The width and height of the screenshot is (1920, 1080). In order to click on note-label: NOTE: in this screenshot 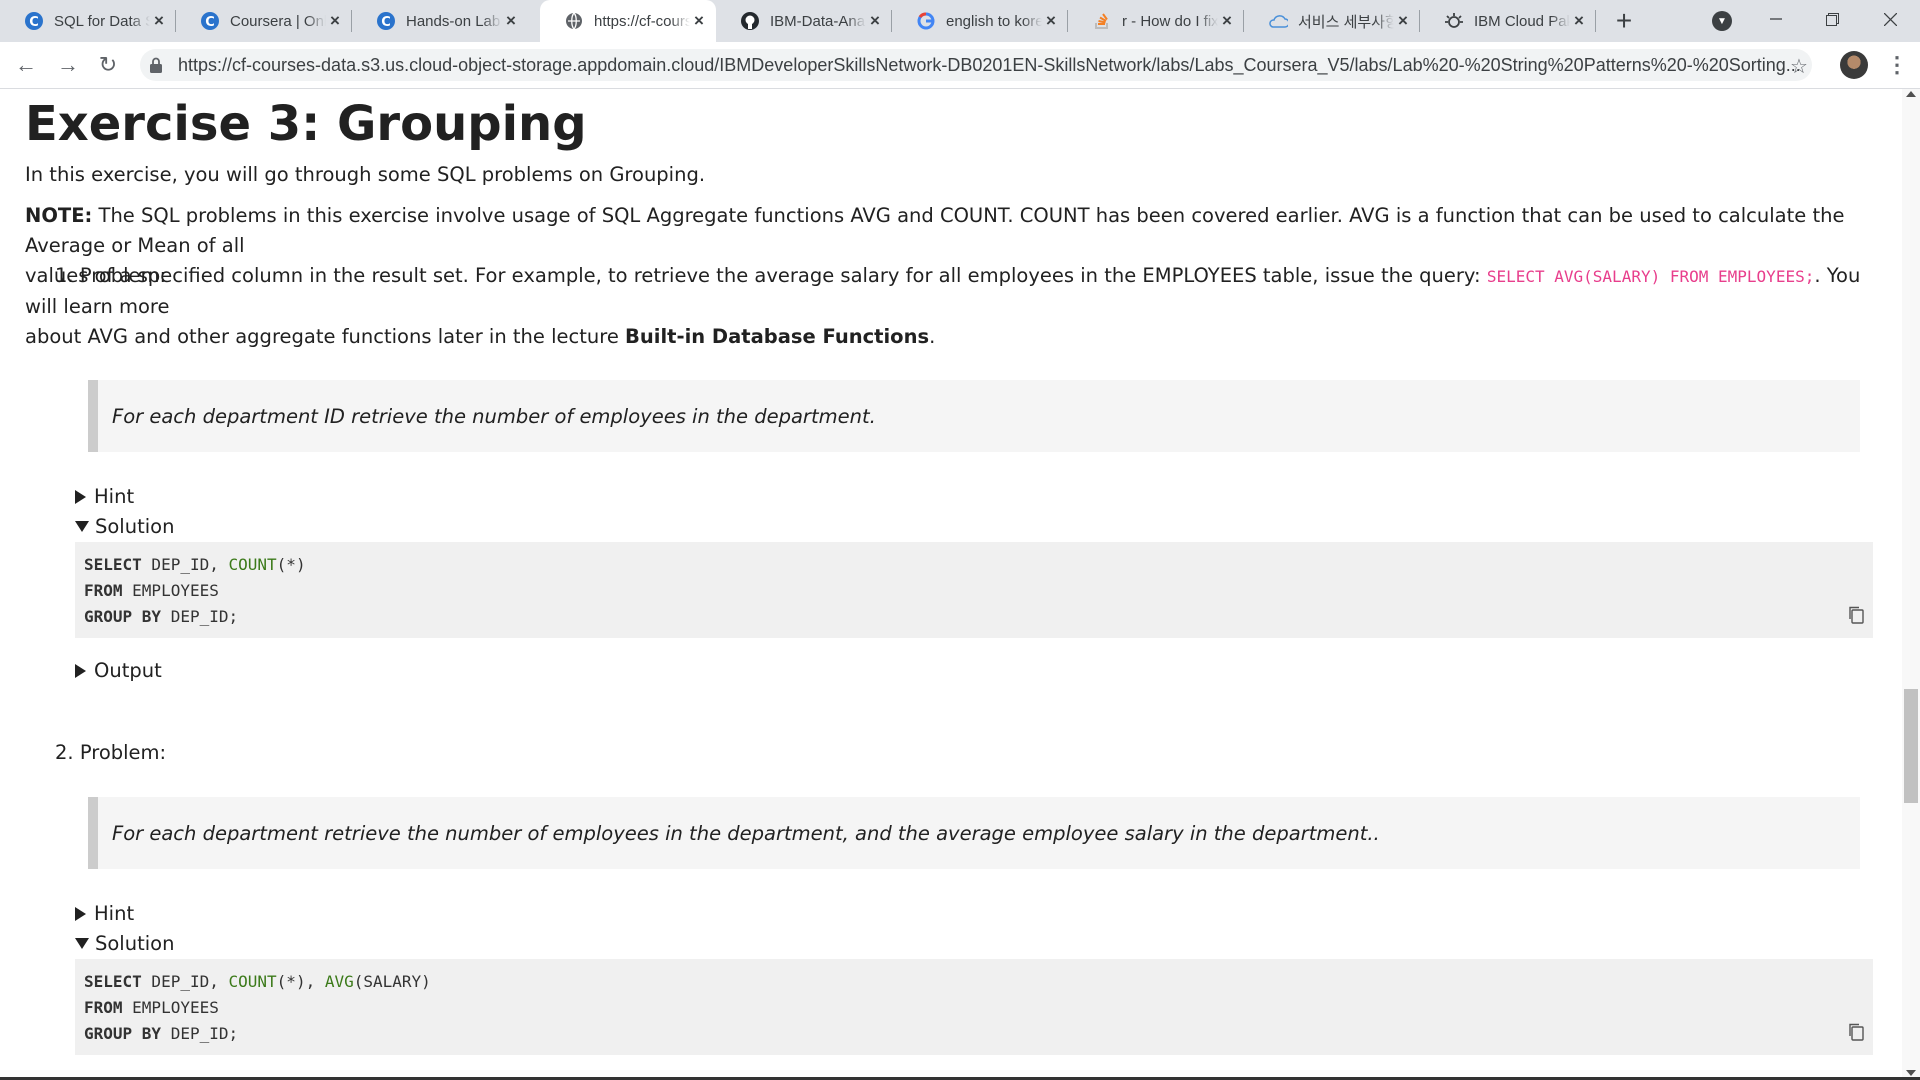, I will do `click(59, 215)`.